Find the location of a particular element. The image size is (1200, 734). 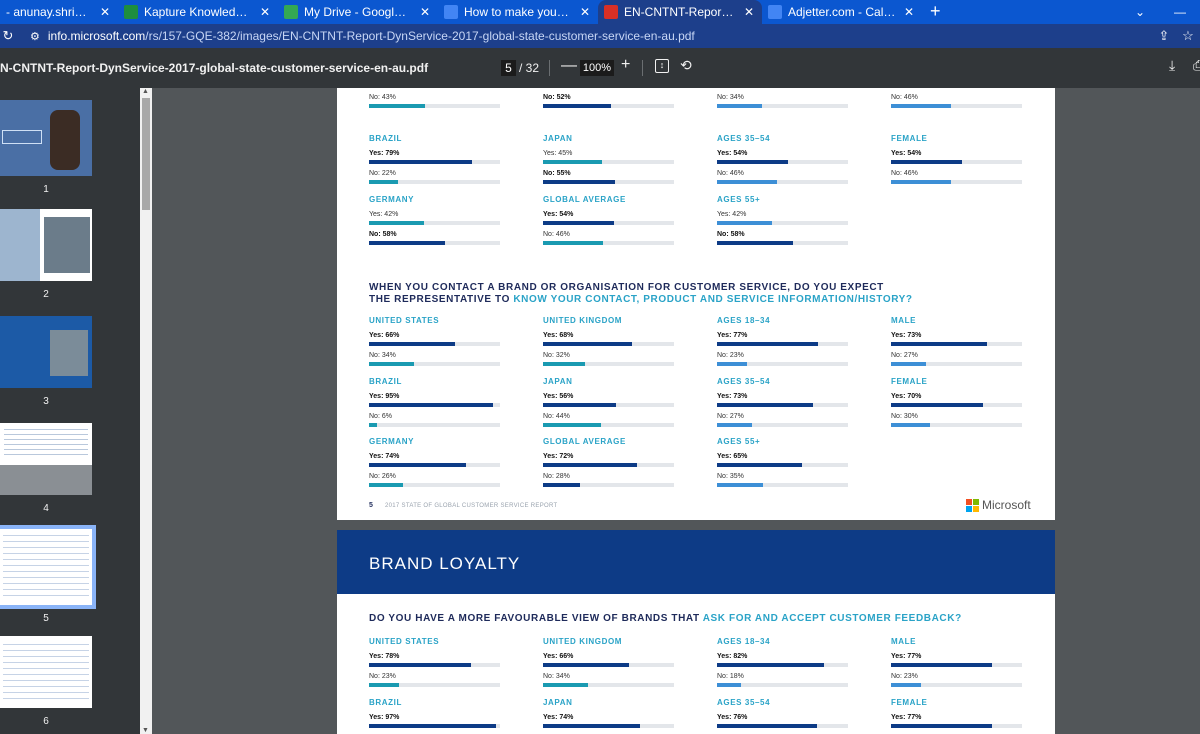

stat-label: No: 44% is located at coordinates (556, 416).